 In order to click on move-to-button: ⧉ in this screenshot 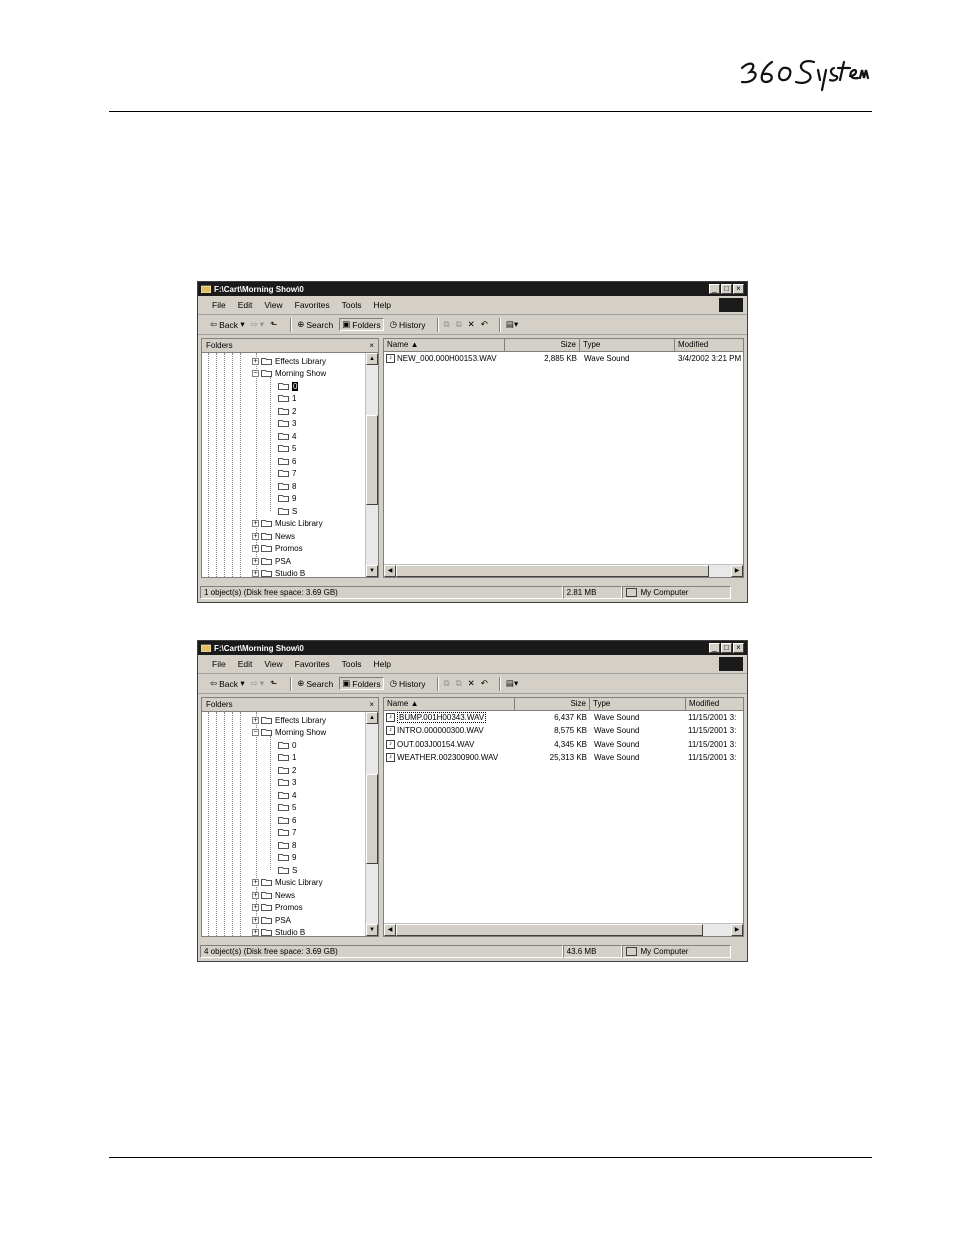, I will do `click(447, 683)`.